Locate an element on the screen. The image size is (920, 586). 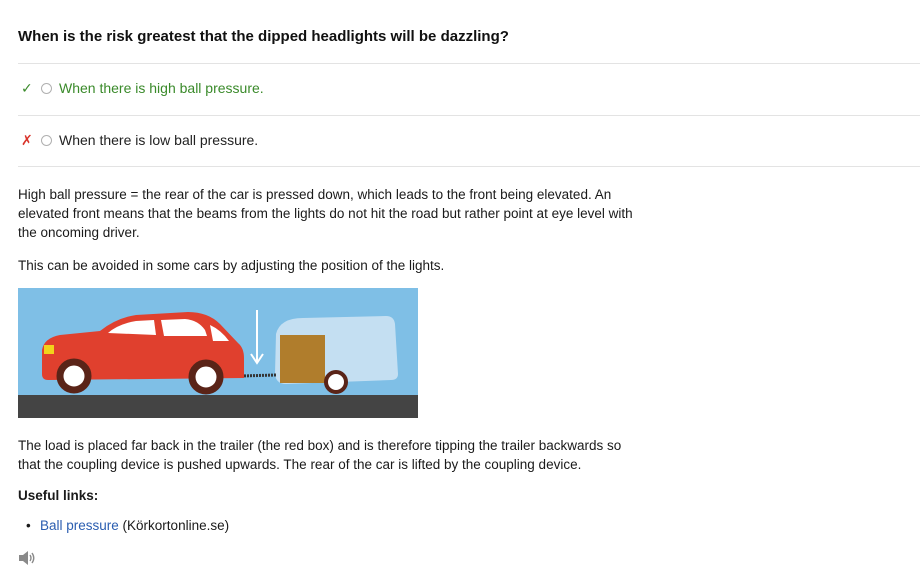
trailer-wheel is located at coordinates (336, 382).